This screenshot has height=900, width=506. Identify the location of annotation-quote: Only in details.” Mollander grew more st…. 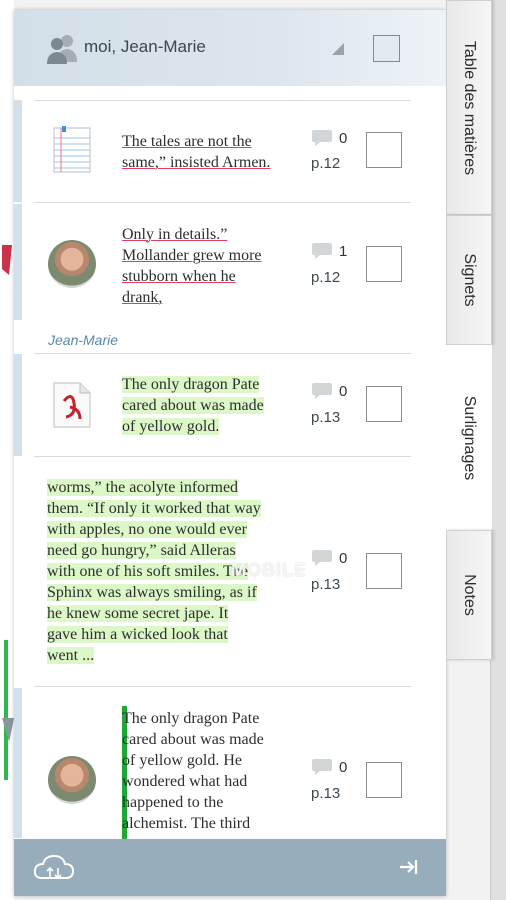
(192, 266).